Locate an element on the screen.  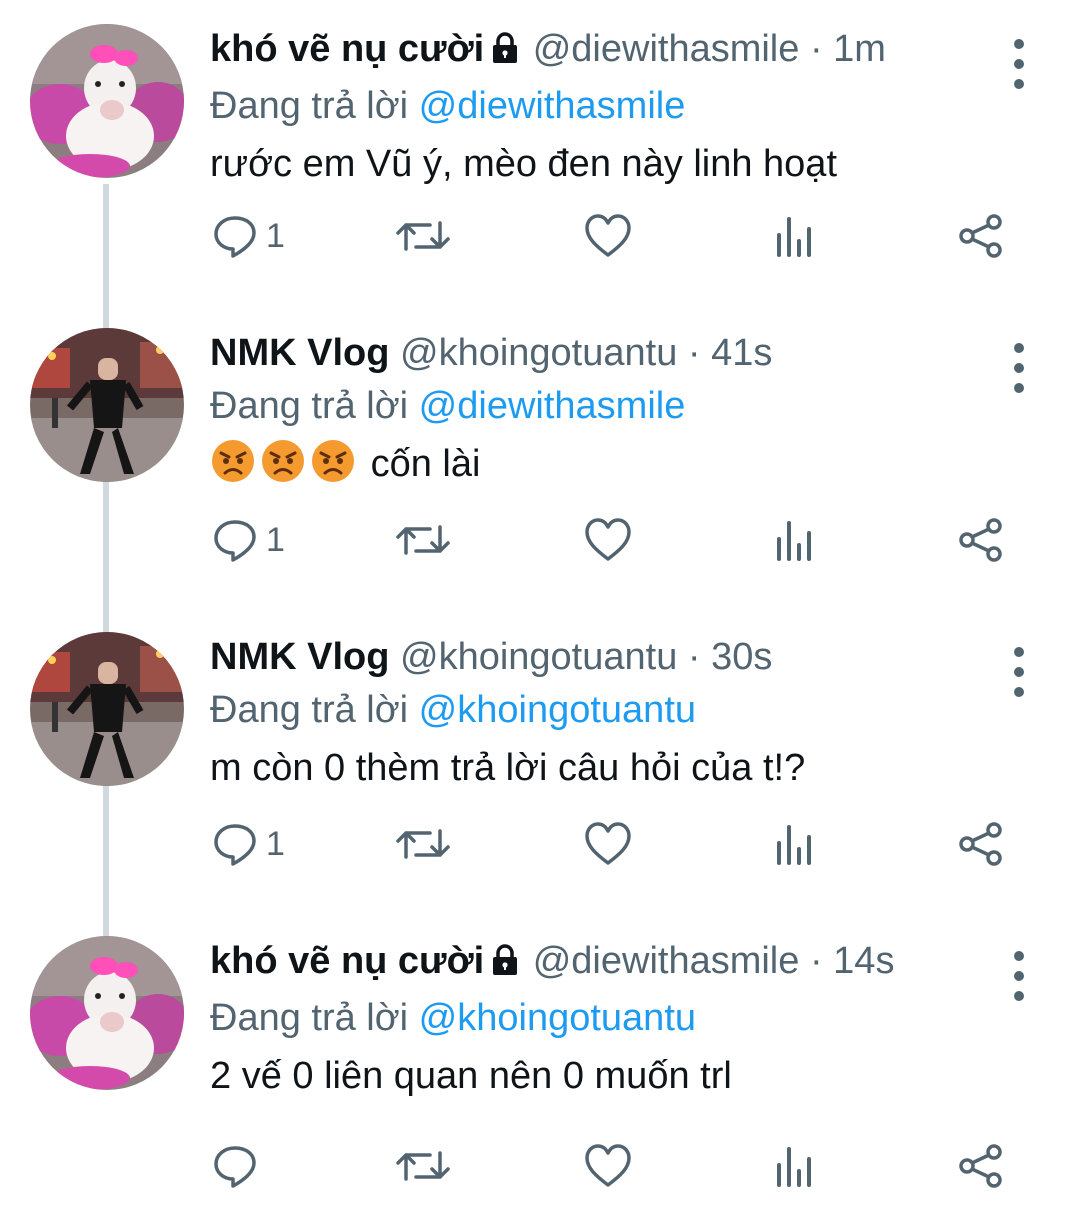
tweet-header: khó vẽ nụ cười @diewithasmile · 1m is located at coordinates (614, 51).